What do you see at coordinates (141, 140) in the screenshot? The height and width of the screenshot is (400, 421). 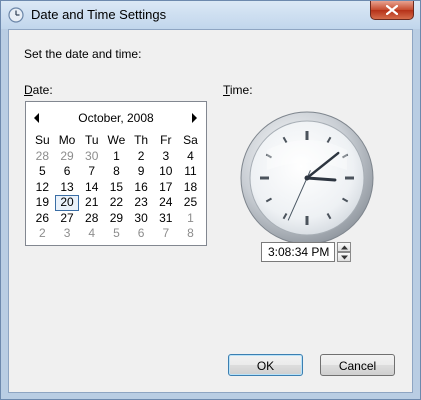 I see `weekday-header: Th` at bounding box center [141, 140].